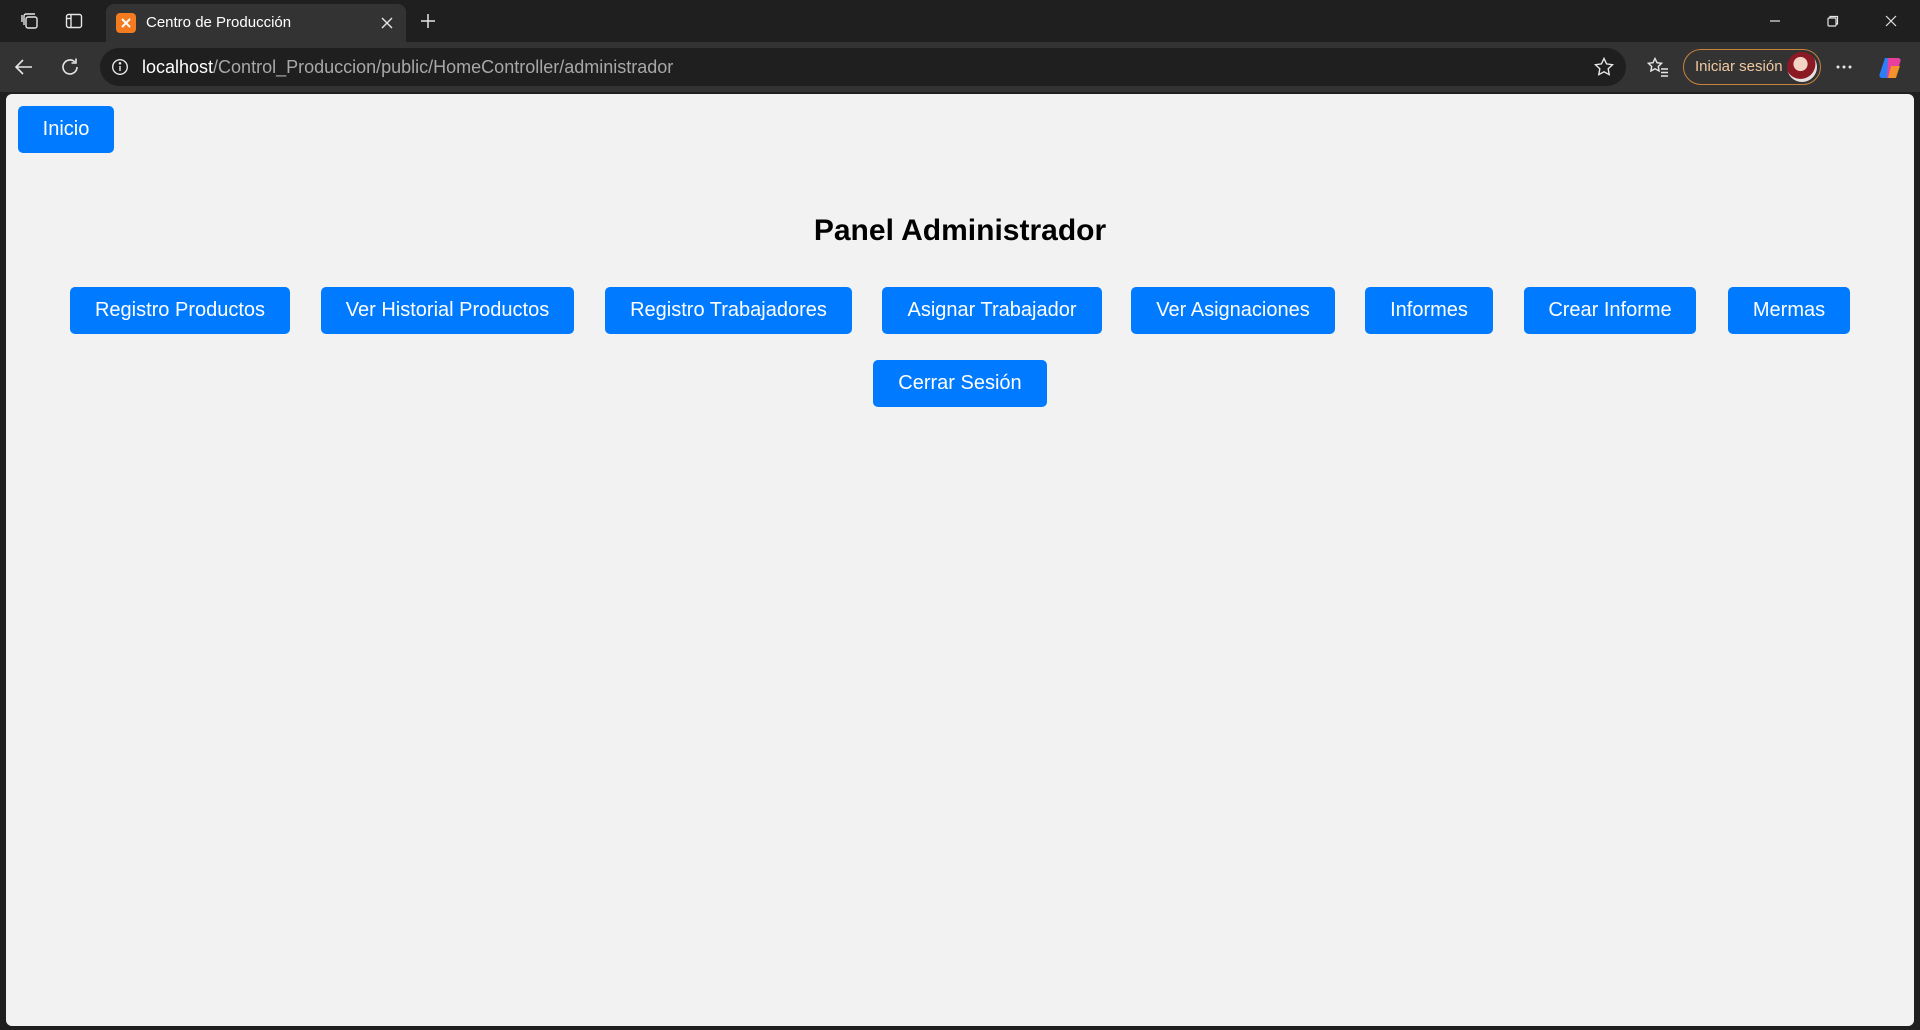 The image size is (1920, 1030). I want to click on registro-trabajadores-button: Registro Trabajadores, so click(728, 310).